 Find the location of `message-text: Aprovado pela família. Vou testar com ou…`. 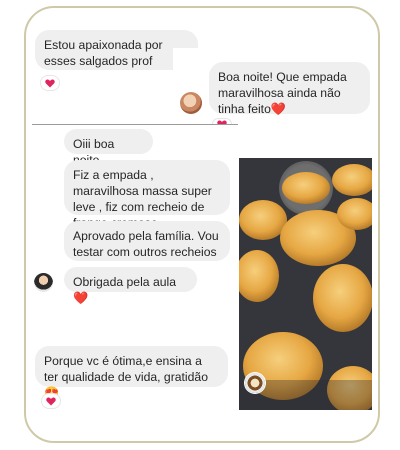

message-text: Aprovado pela família. Vou testar com ou… is located at coordinates (146, 244).